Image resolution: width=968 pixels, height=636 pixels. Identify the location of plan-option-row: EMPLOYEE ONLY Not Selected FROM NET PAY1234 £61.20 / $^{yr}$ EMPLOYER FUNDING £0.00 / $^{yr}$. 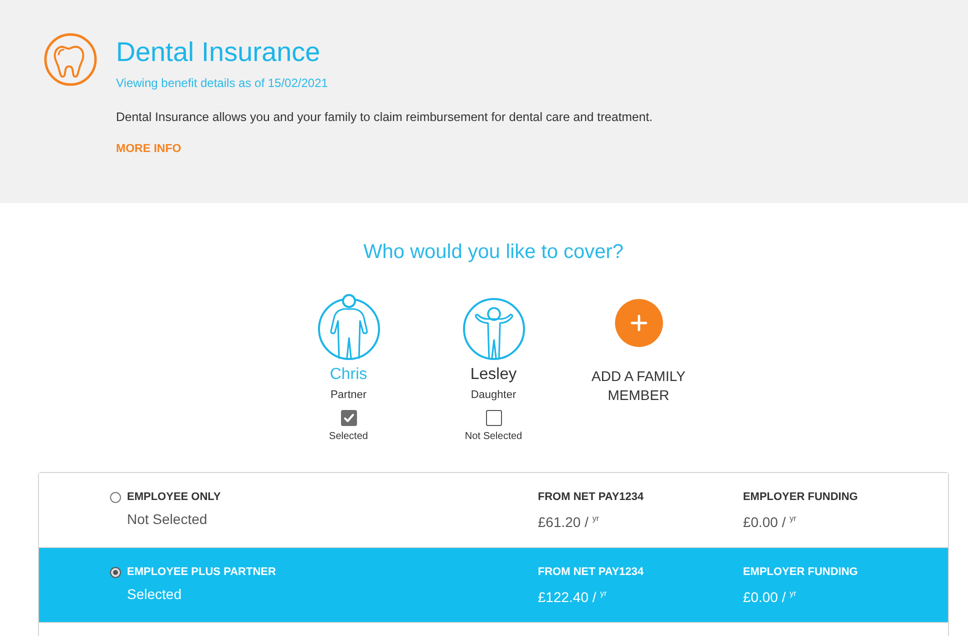
(493, 510).